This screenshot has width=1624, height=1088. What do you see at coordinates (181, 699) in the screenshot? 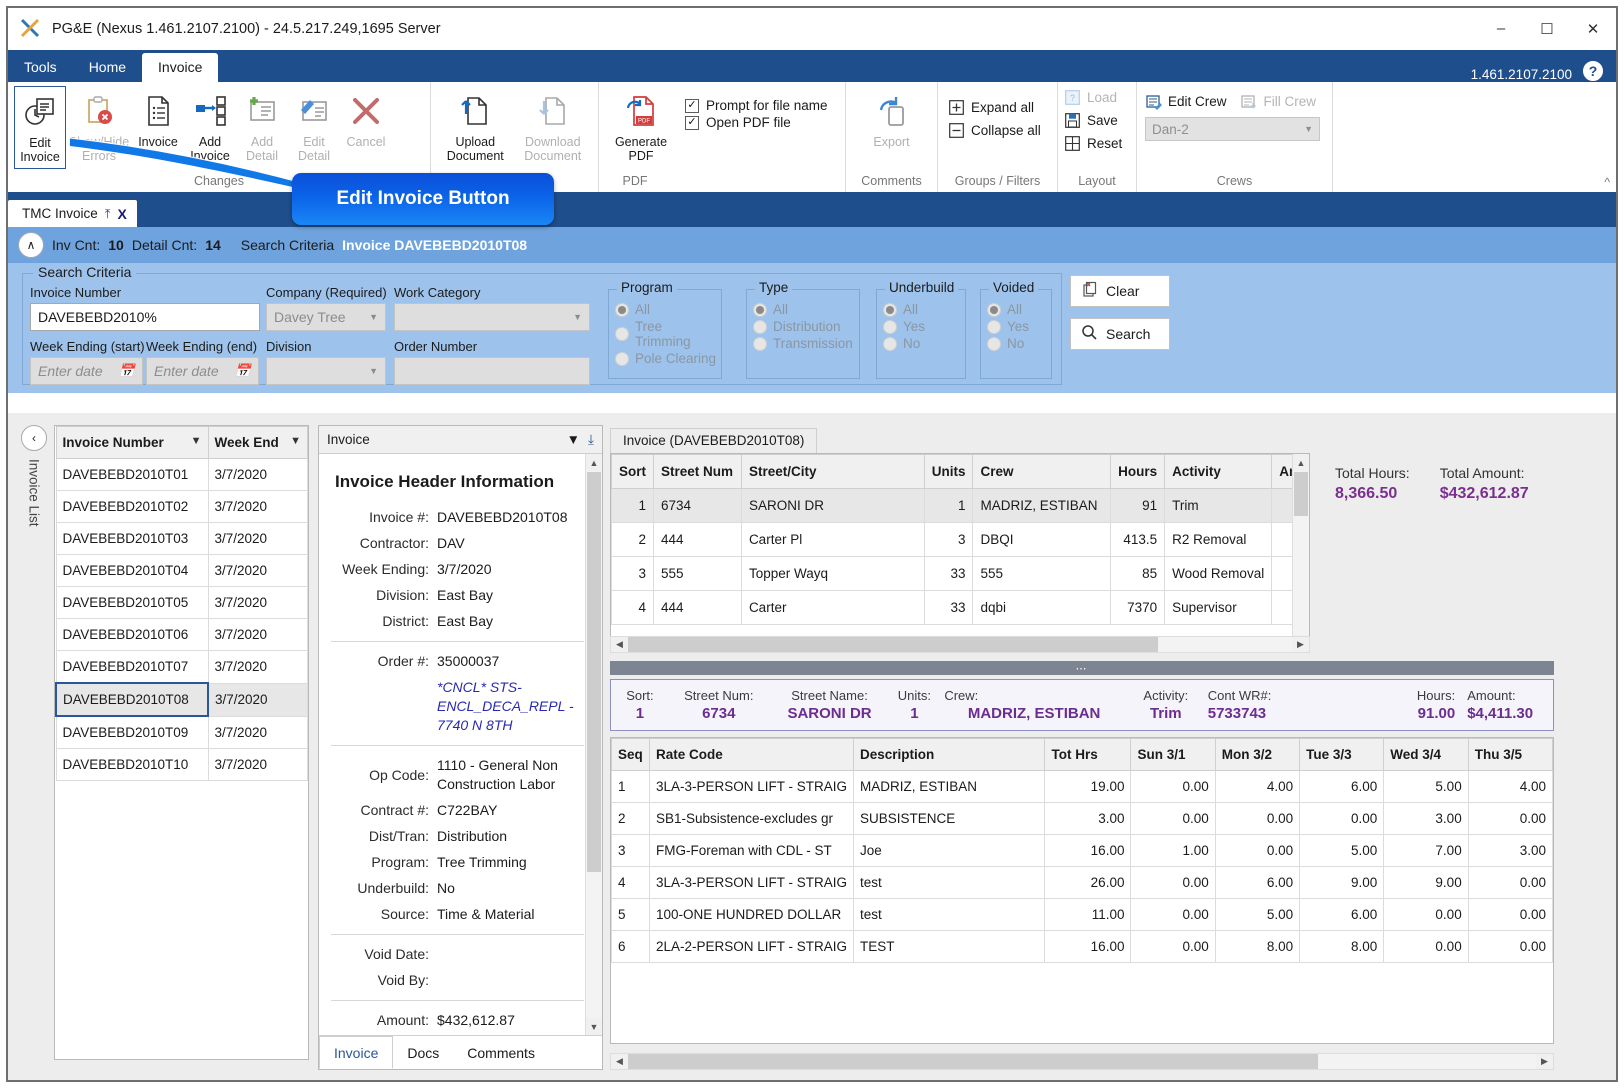
I see `table-row-selected: DAVEBEBD2010T08 3/7/2020` at bounding box center [181, 699].